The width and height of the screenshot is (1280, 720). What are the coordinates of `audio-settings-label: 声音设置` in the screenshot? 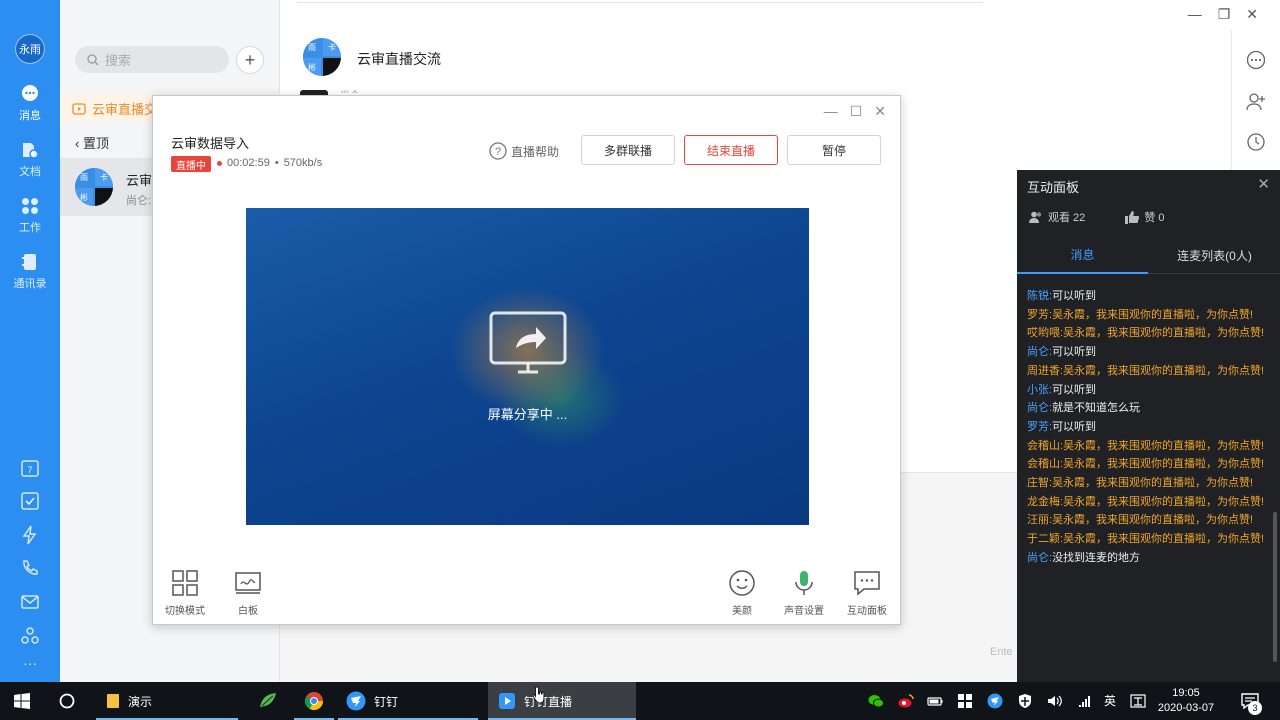 It's located at (804, 611).